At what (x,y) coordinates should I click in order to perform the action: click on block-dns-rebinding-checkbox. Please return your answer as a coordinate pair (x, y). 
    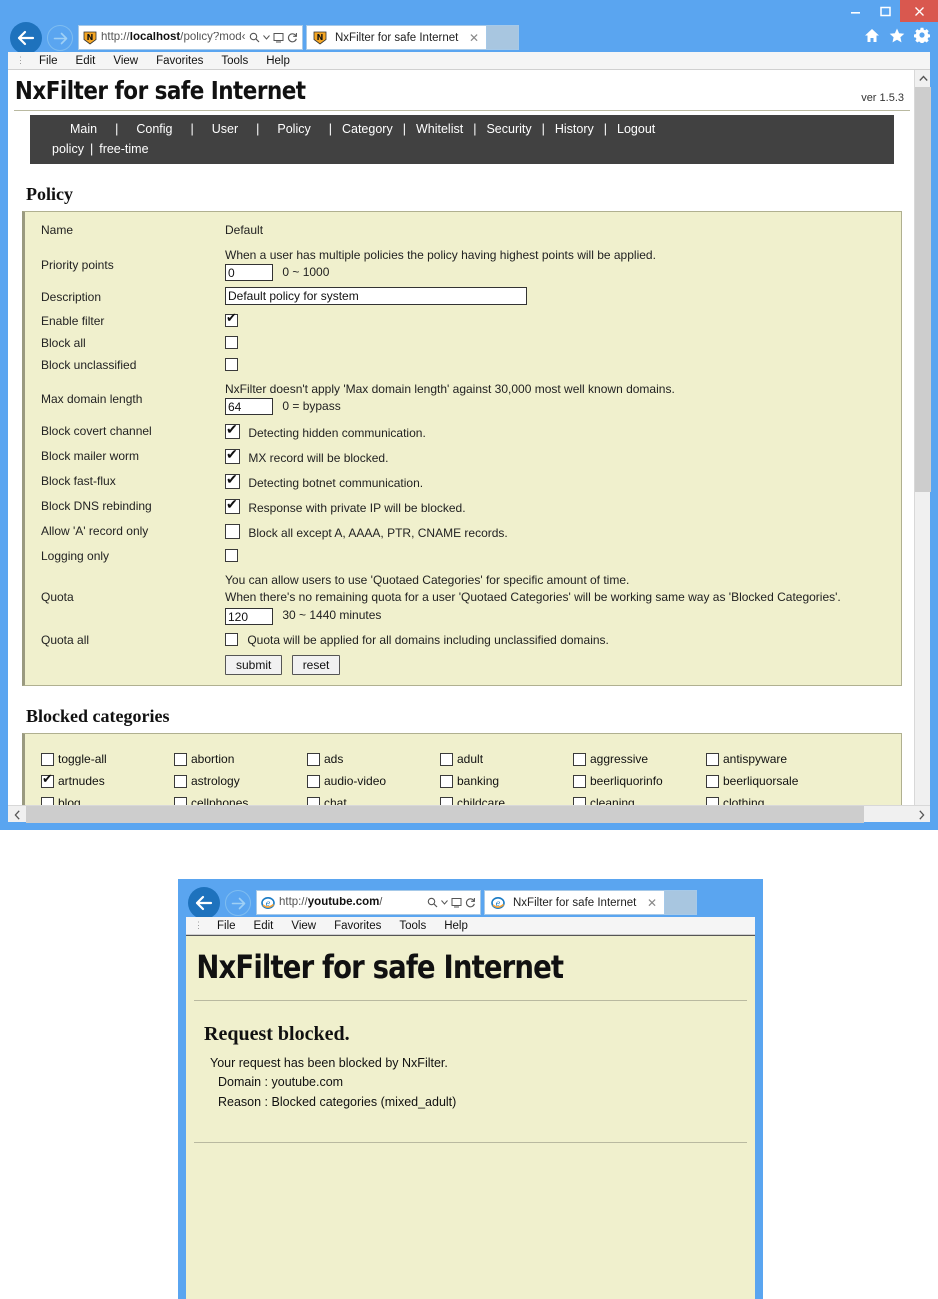
    Looking at the image, I should click on (232, 505).